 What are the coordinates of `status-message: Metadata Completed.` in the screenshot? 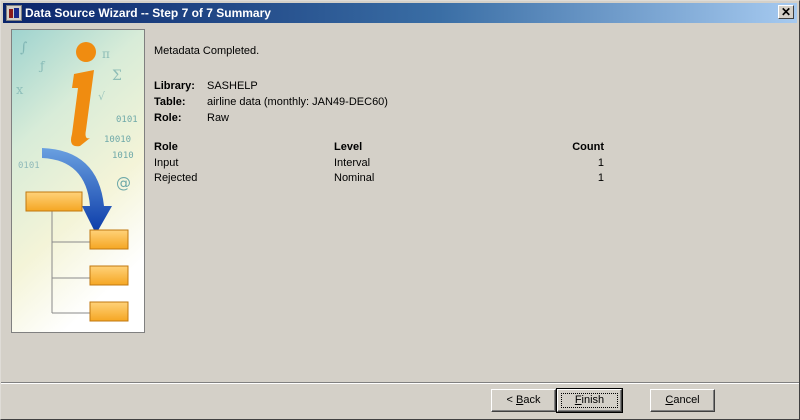 It's located at (207, 51).